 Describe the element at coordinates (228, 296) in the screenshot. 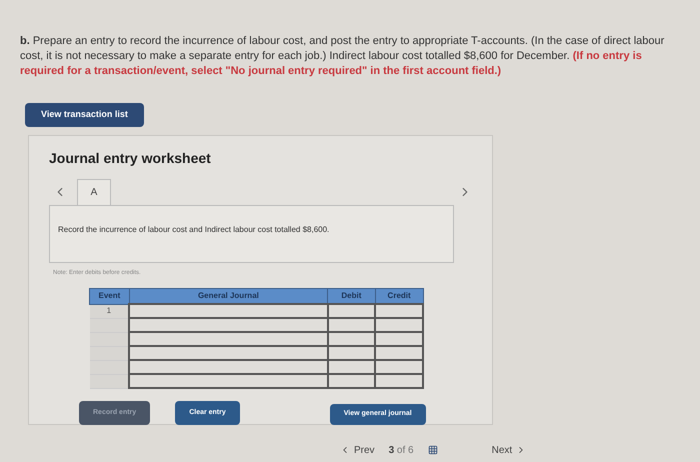

I see `column-header: General Journal` at that location.